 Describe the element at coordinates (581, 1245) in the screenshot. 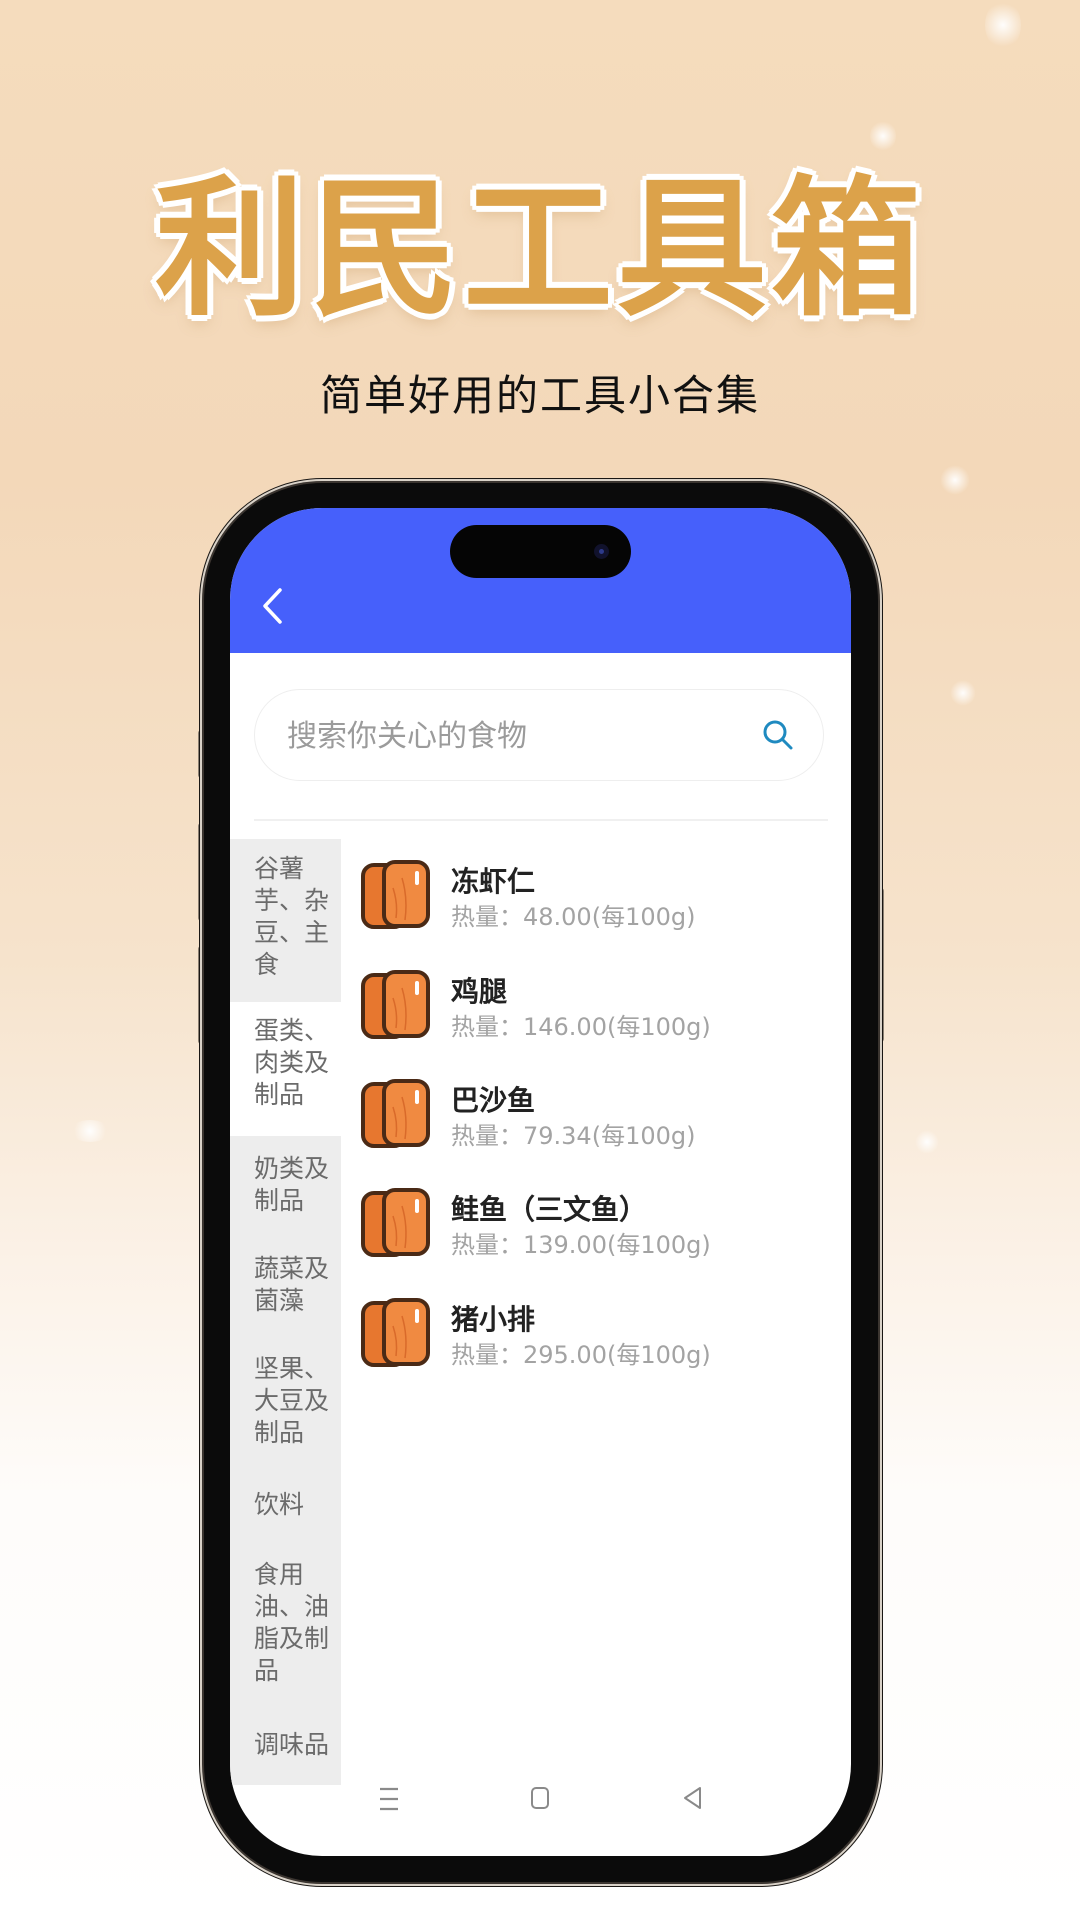

I see `food-calories: 热量：139.00(每100g)` at that location.